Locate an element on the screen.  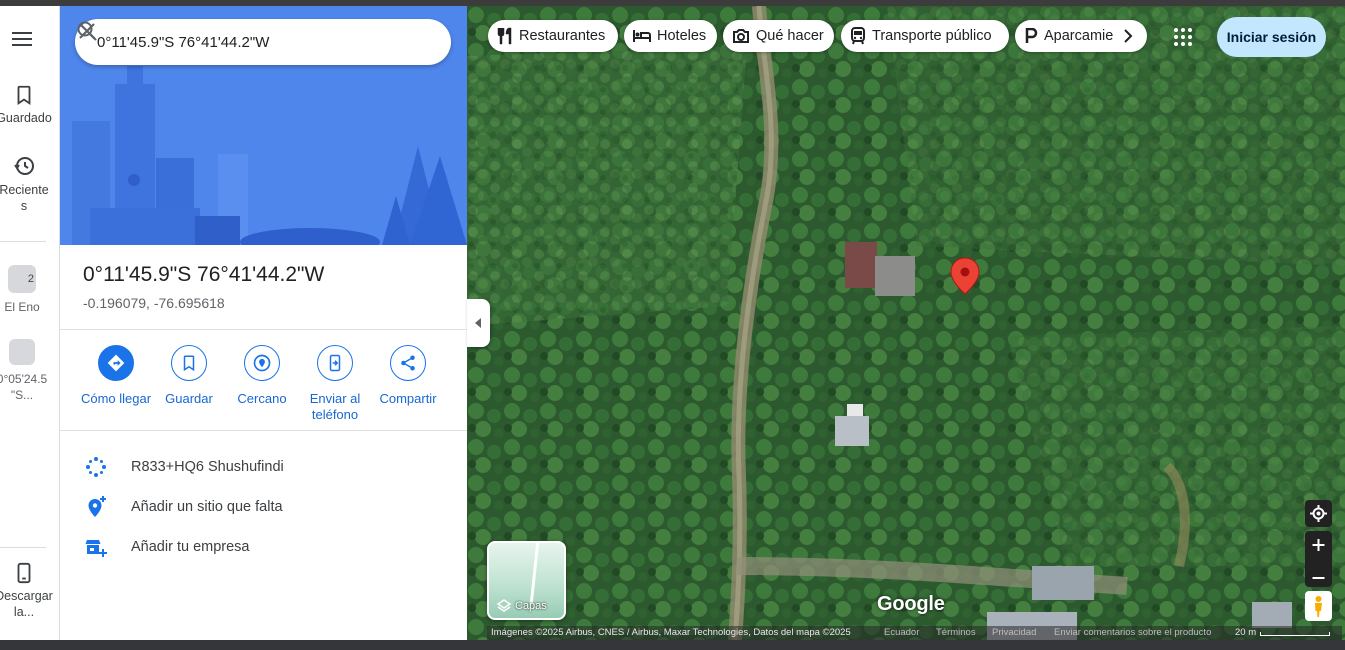
camera-icon is located at coordinates (741, 36).